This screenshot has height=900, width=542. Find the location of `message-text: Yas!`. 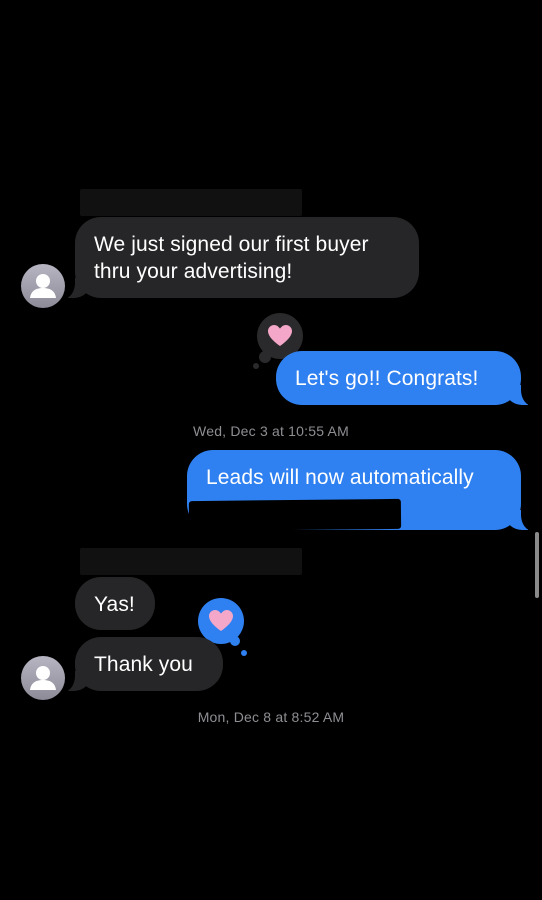

message-text: Yas! is located at coordinates (114, 604).